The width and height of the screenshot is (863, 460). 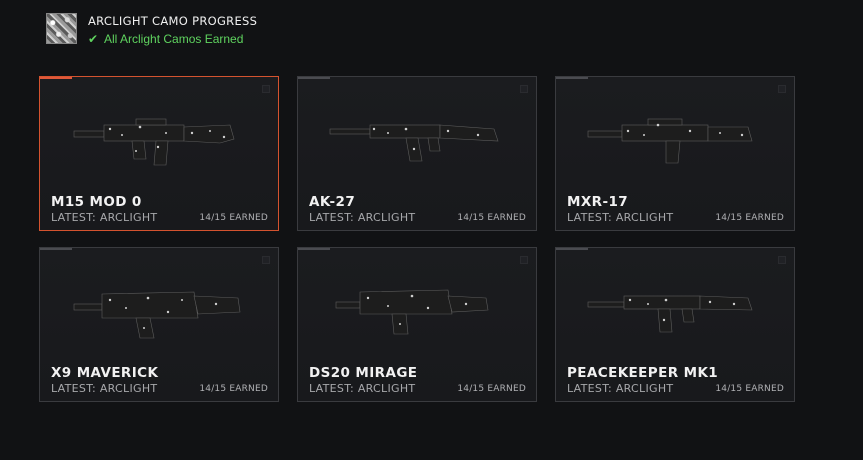 I want to click on weapon-card-ak-27: AK-27 LATEST: ARCLIGHT 14/15 EARNED, so click(x=417, y=153).